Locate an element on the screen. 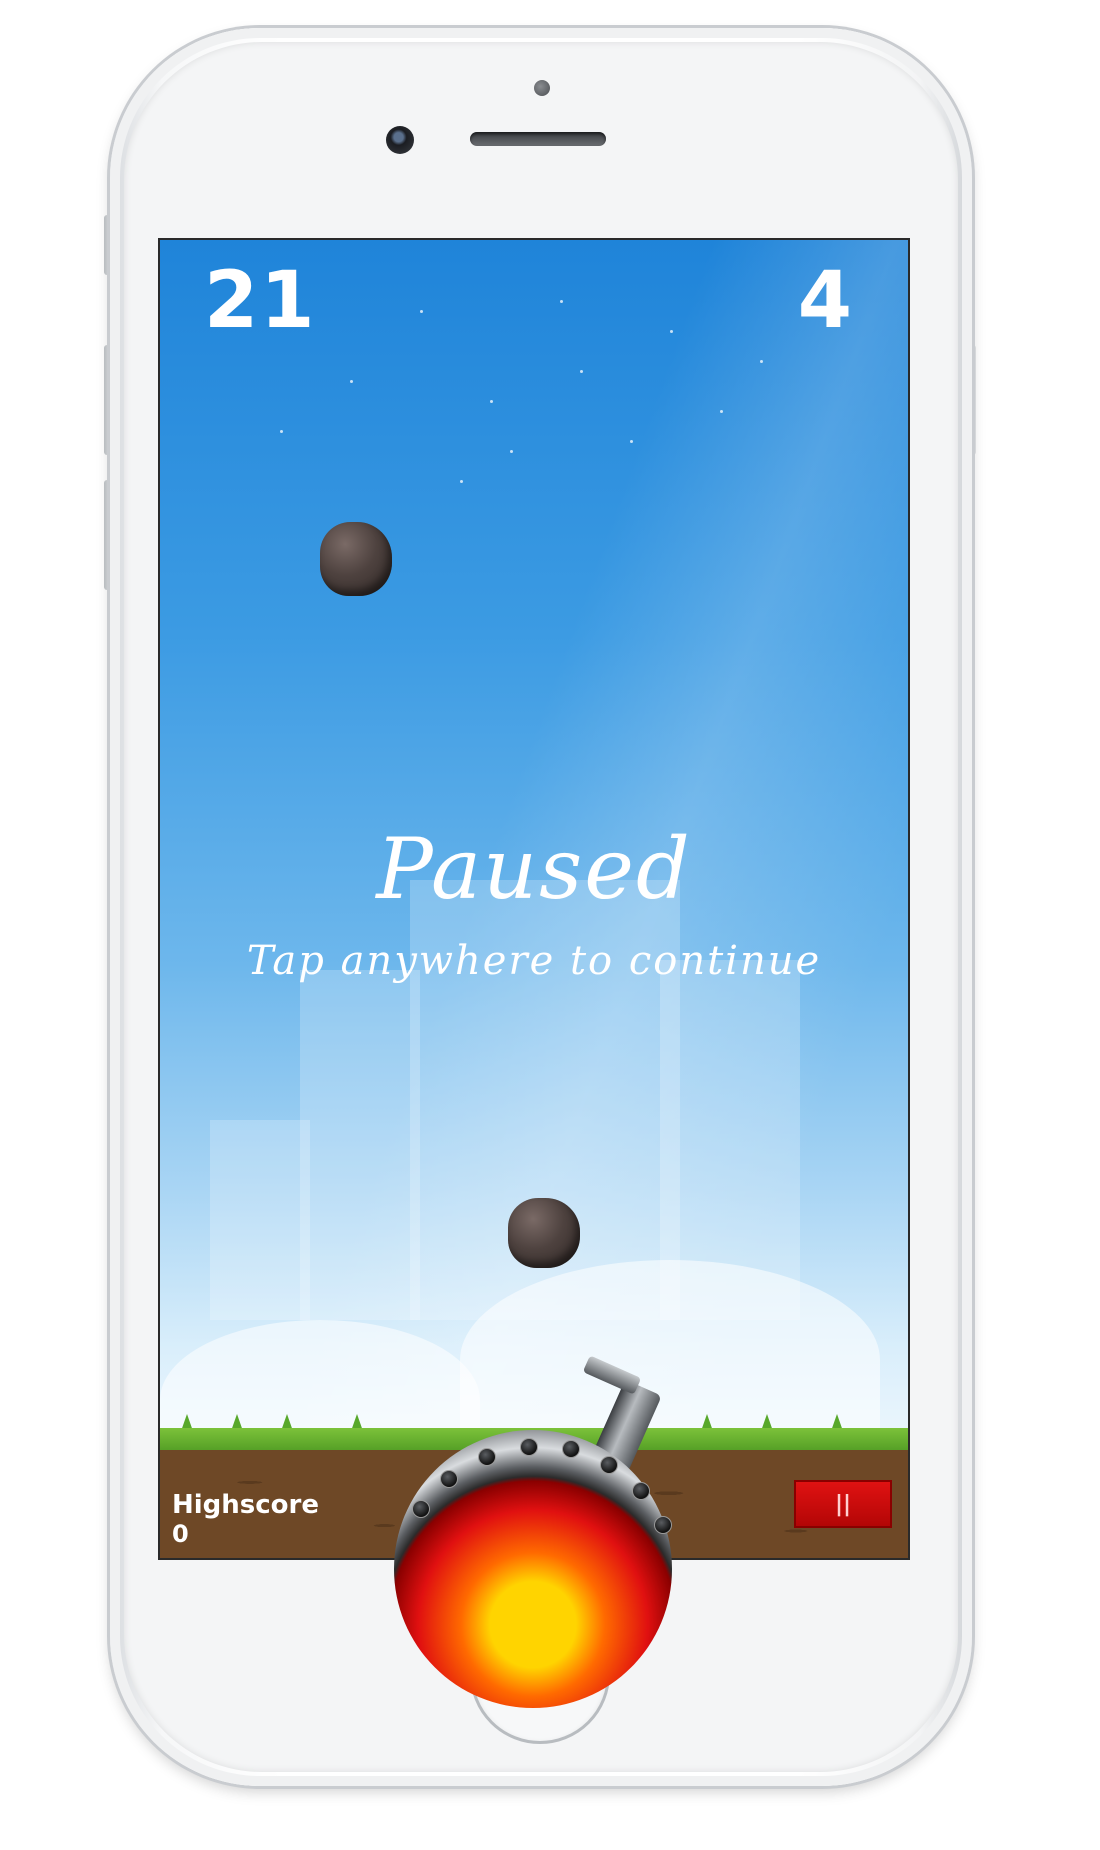 The image size is (1100, 1850). score-counter: 21 is located at coordinates (260, 301).